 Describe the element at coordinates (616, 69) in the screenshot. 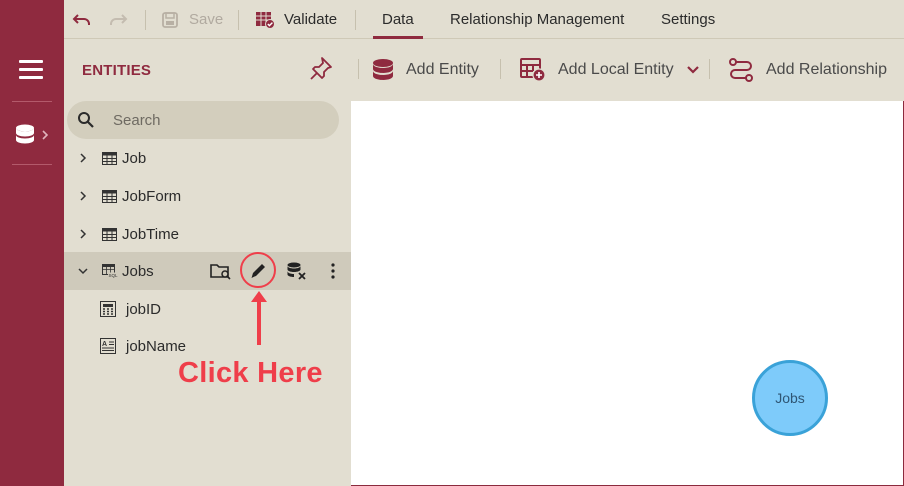

I see `add-local-entity-label: Add Local Entity` at that location.